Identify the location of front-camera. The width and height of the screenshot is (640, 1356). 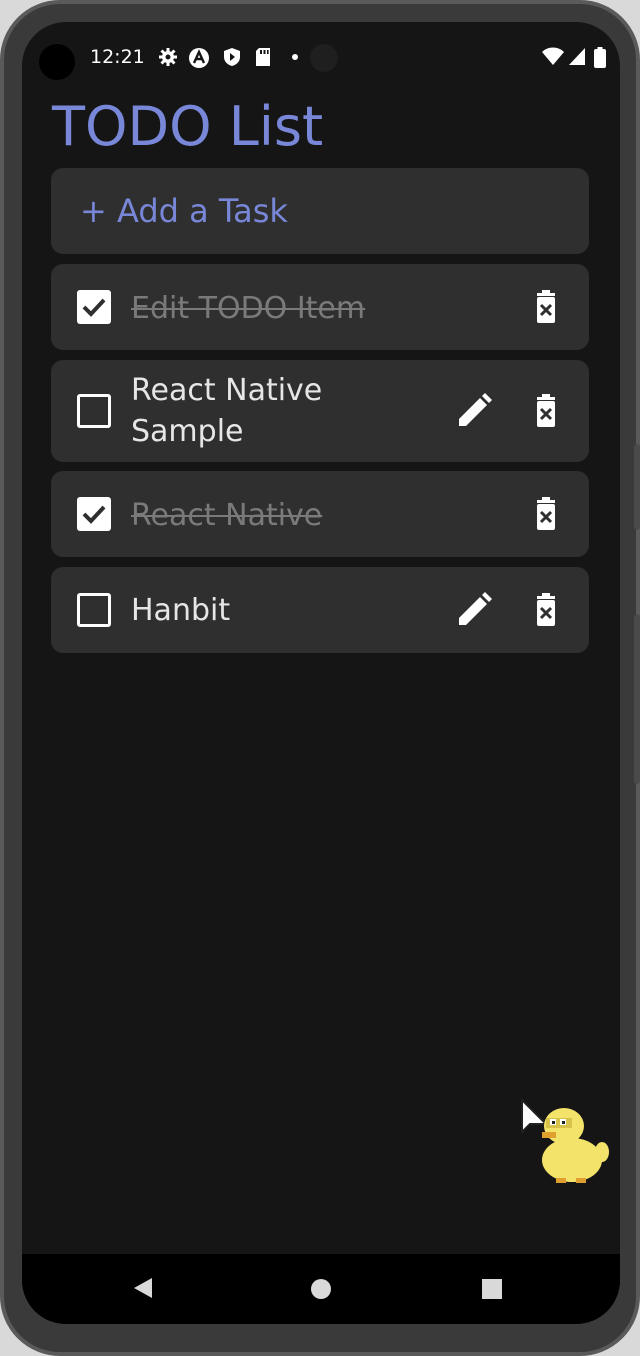
(57, 62).